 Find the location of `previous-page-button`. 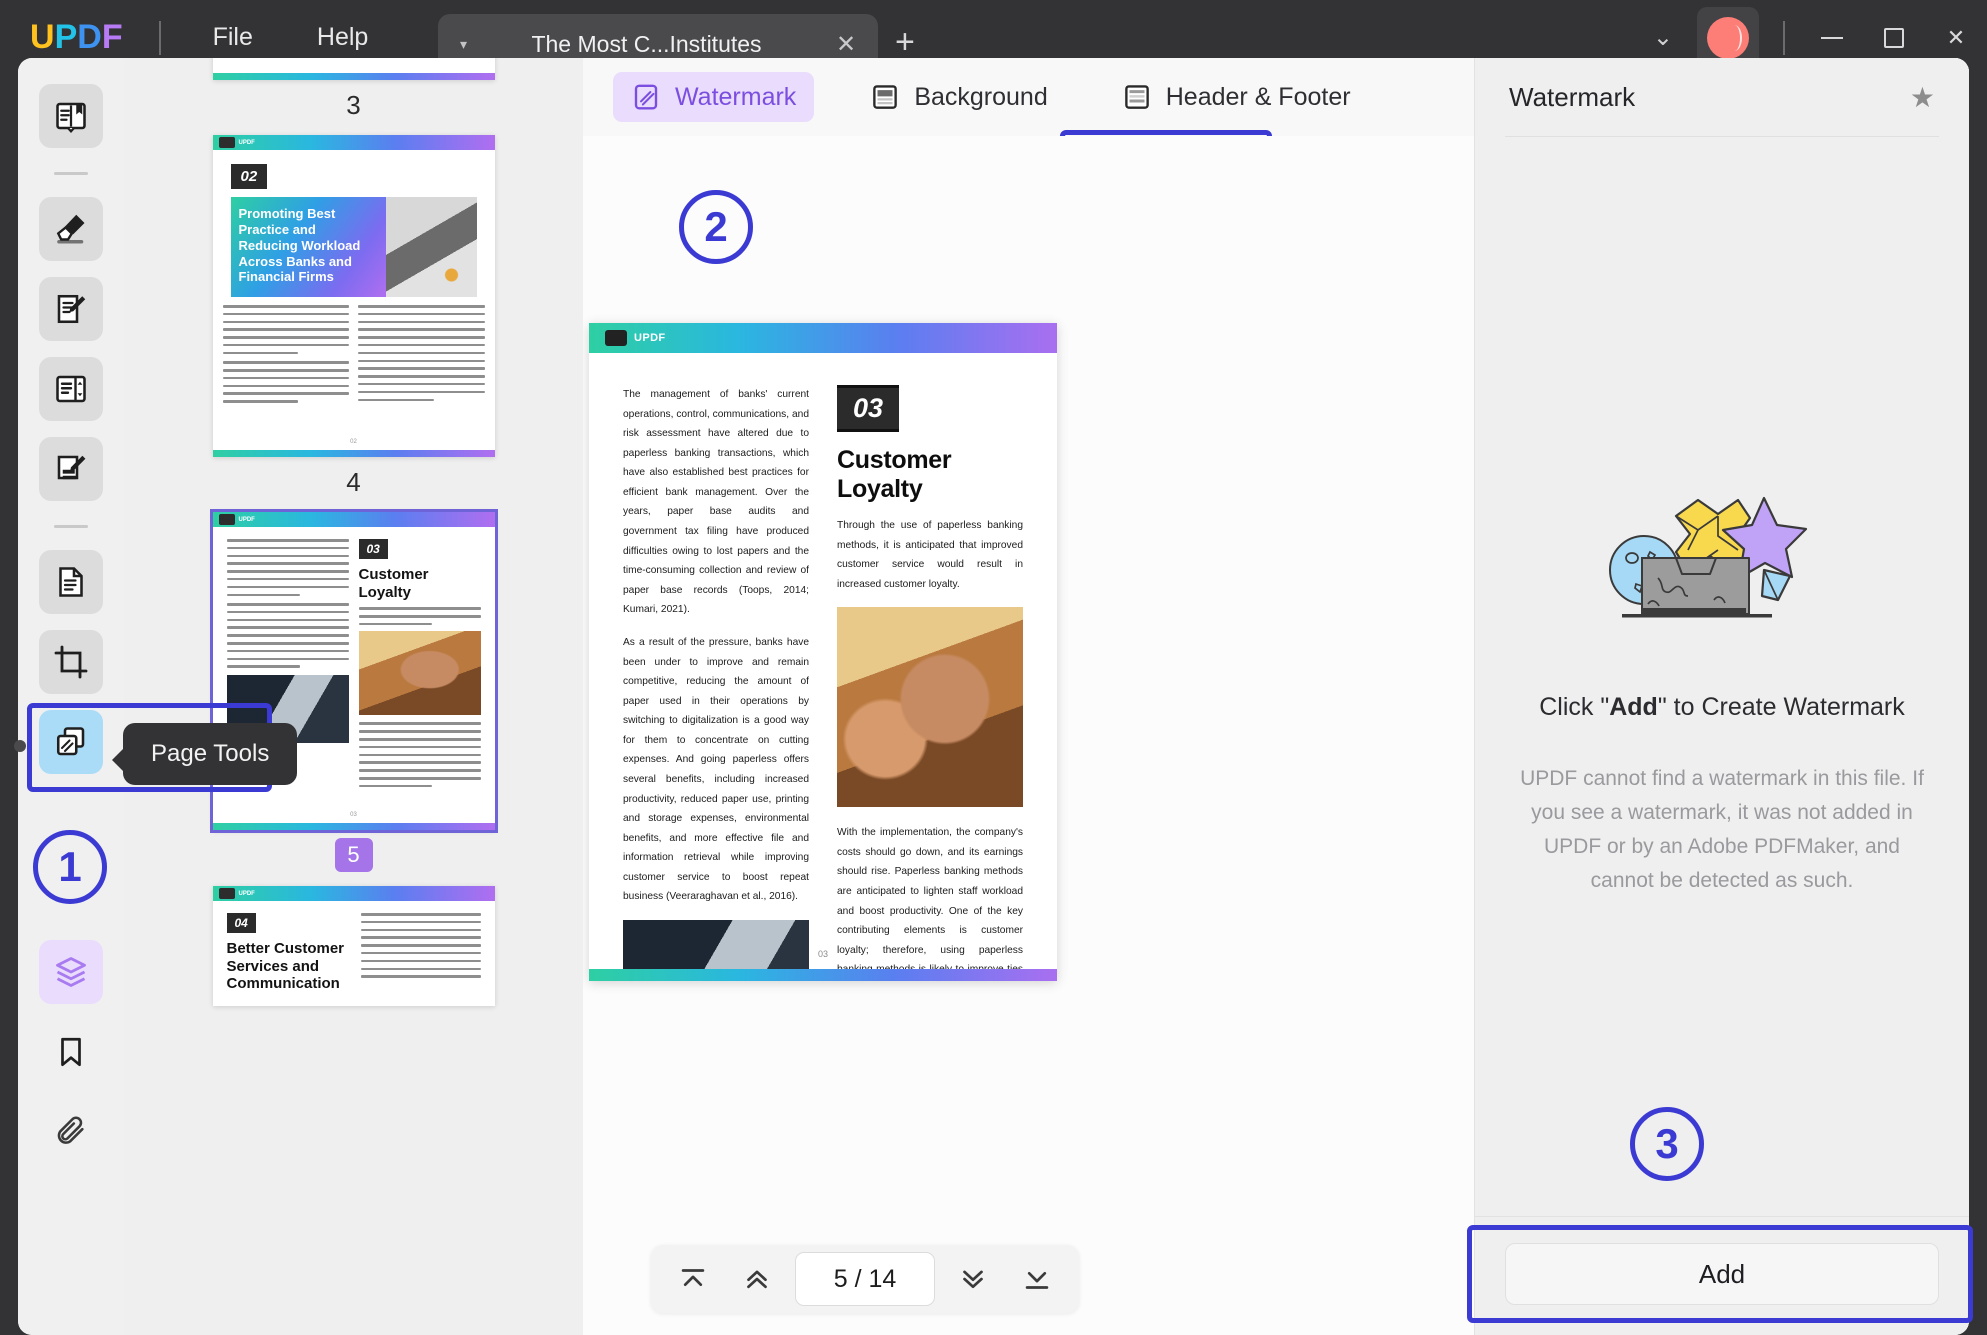

previous-page-button is located at coordinates (757, 1279).